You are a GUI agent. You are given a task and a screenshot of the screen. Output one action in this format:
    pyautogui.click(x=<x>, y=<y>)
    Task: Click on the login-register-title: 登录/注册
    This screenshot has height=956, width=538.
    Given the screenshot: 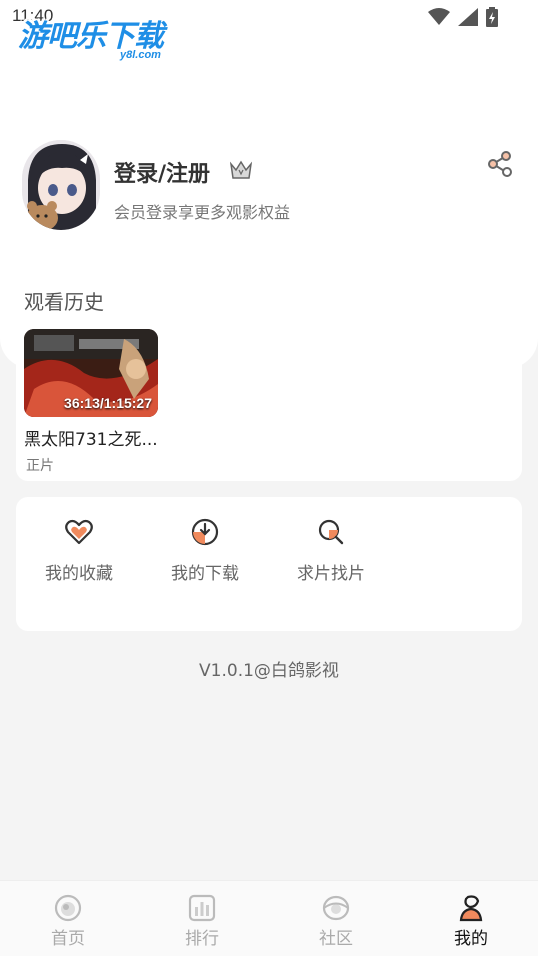 What is the action you would take?
    pyautogui.click(x=162, y=172)
    